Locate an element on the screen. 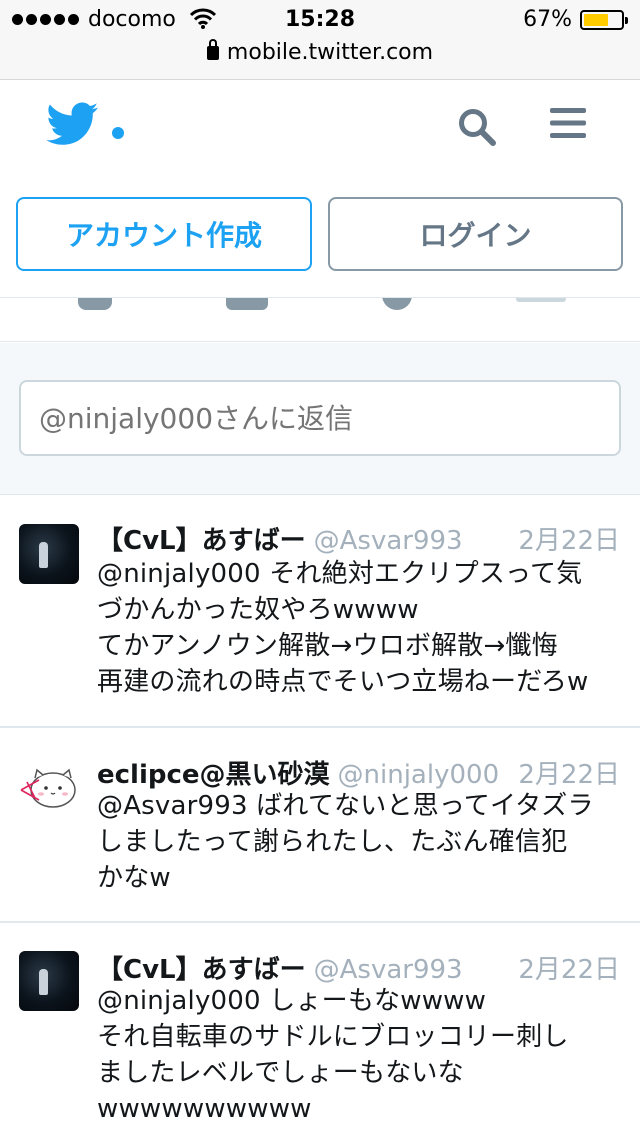 The width and height of the screenshot is (640, 1136). lock-icon is located at coordinates (212, 49).